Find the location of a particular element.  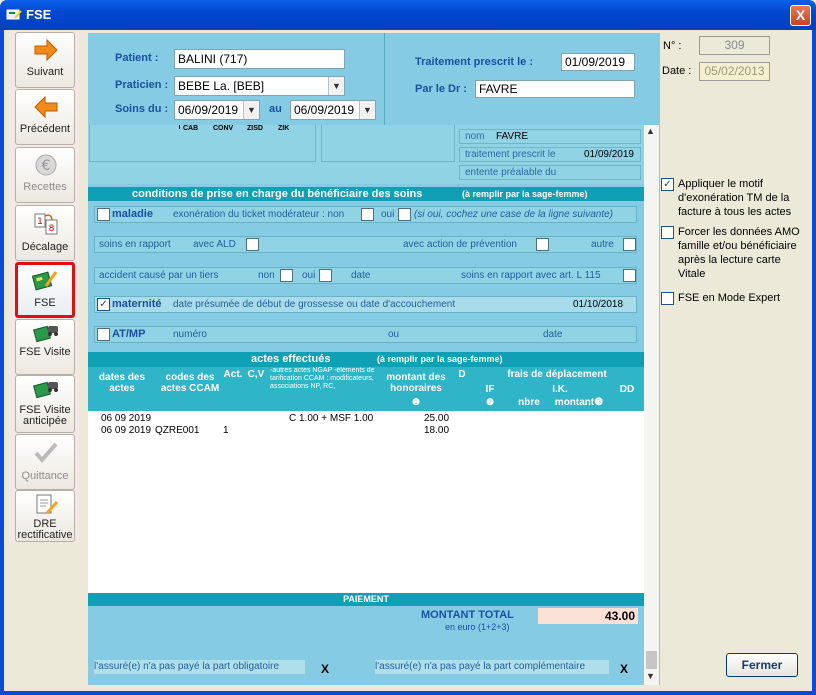

exoneration-non-checkbox is located at coordinates (367, 214).